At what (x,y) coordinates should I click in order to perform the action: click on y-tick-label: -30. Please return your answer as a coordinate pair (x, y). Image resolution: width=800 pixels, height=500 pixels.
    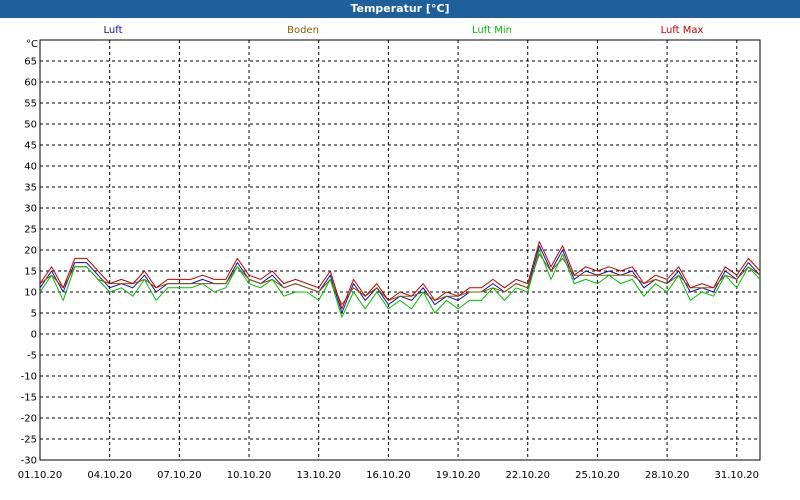
    Looking at the image, I should click on (29, 461).